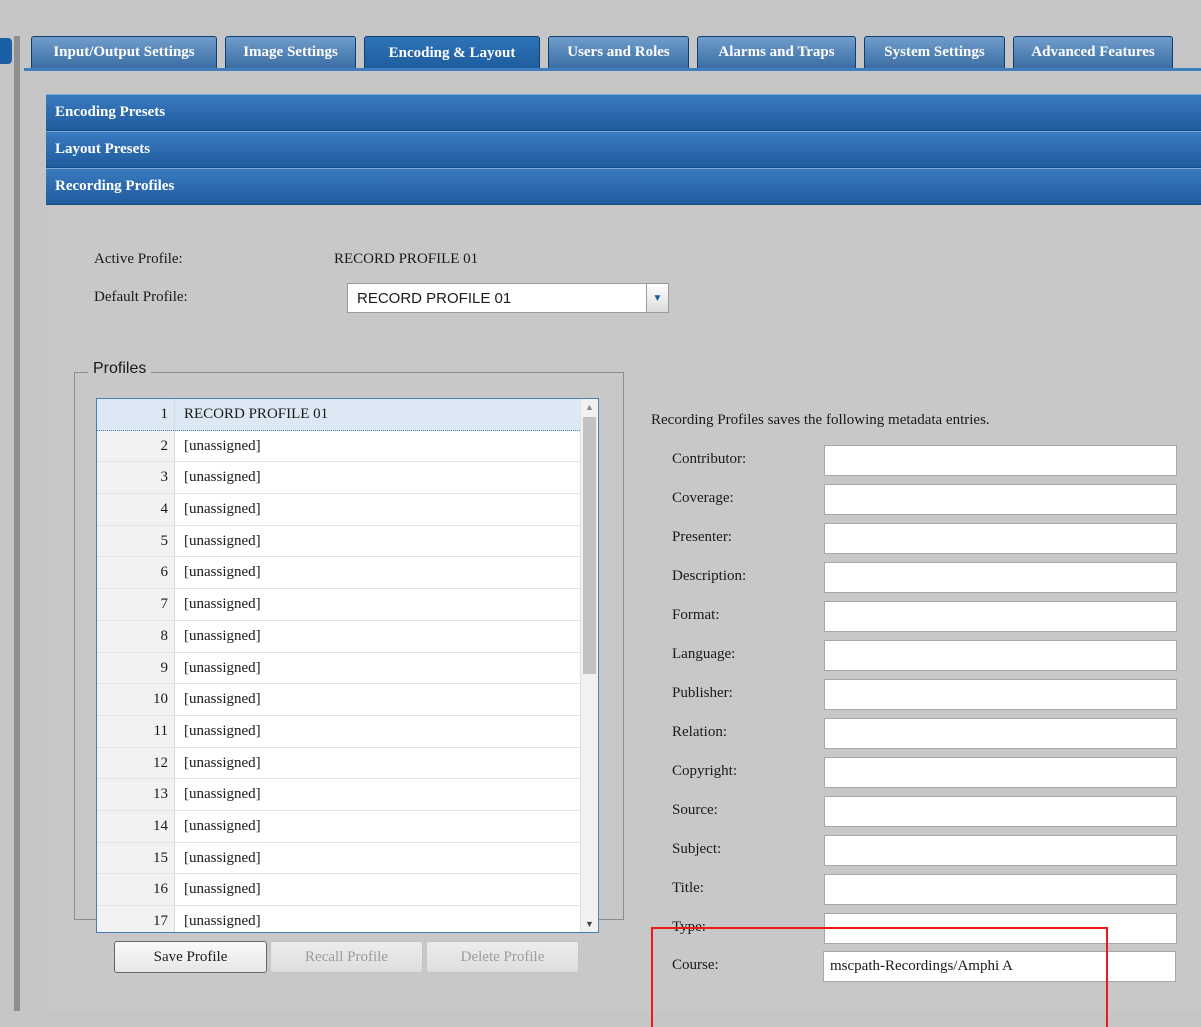 This screenshot has width=1201, height=1027. Describe the element at coordinates (136, 446) in the screenshot. I see `profile-row-number: 2` at that location.